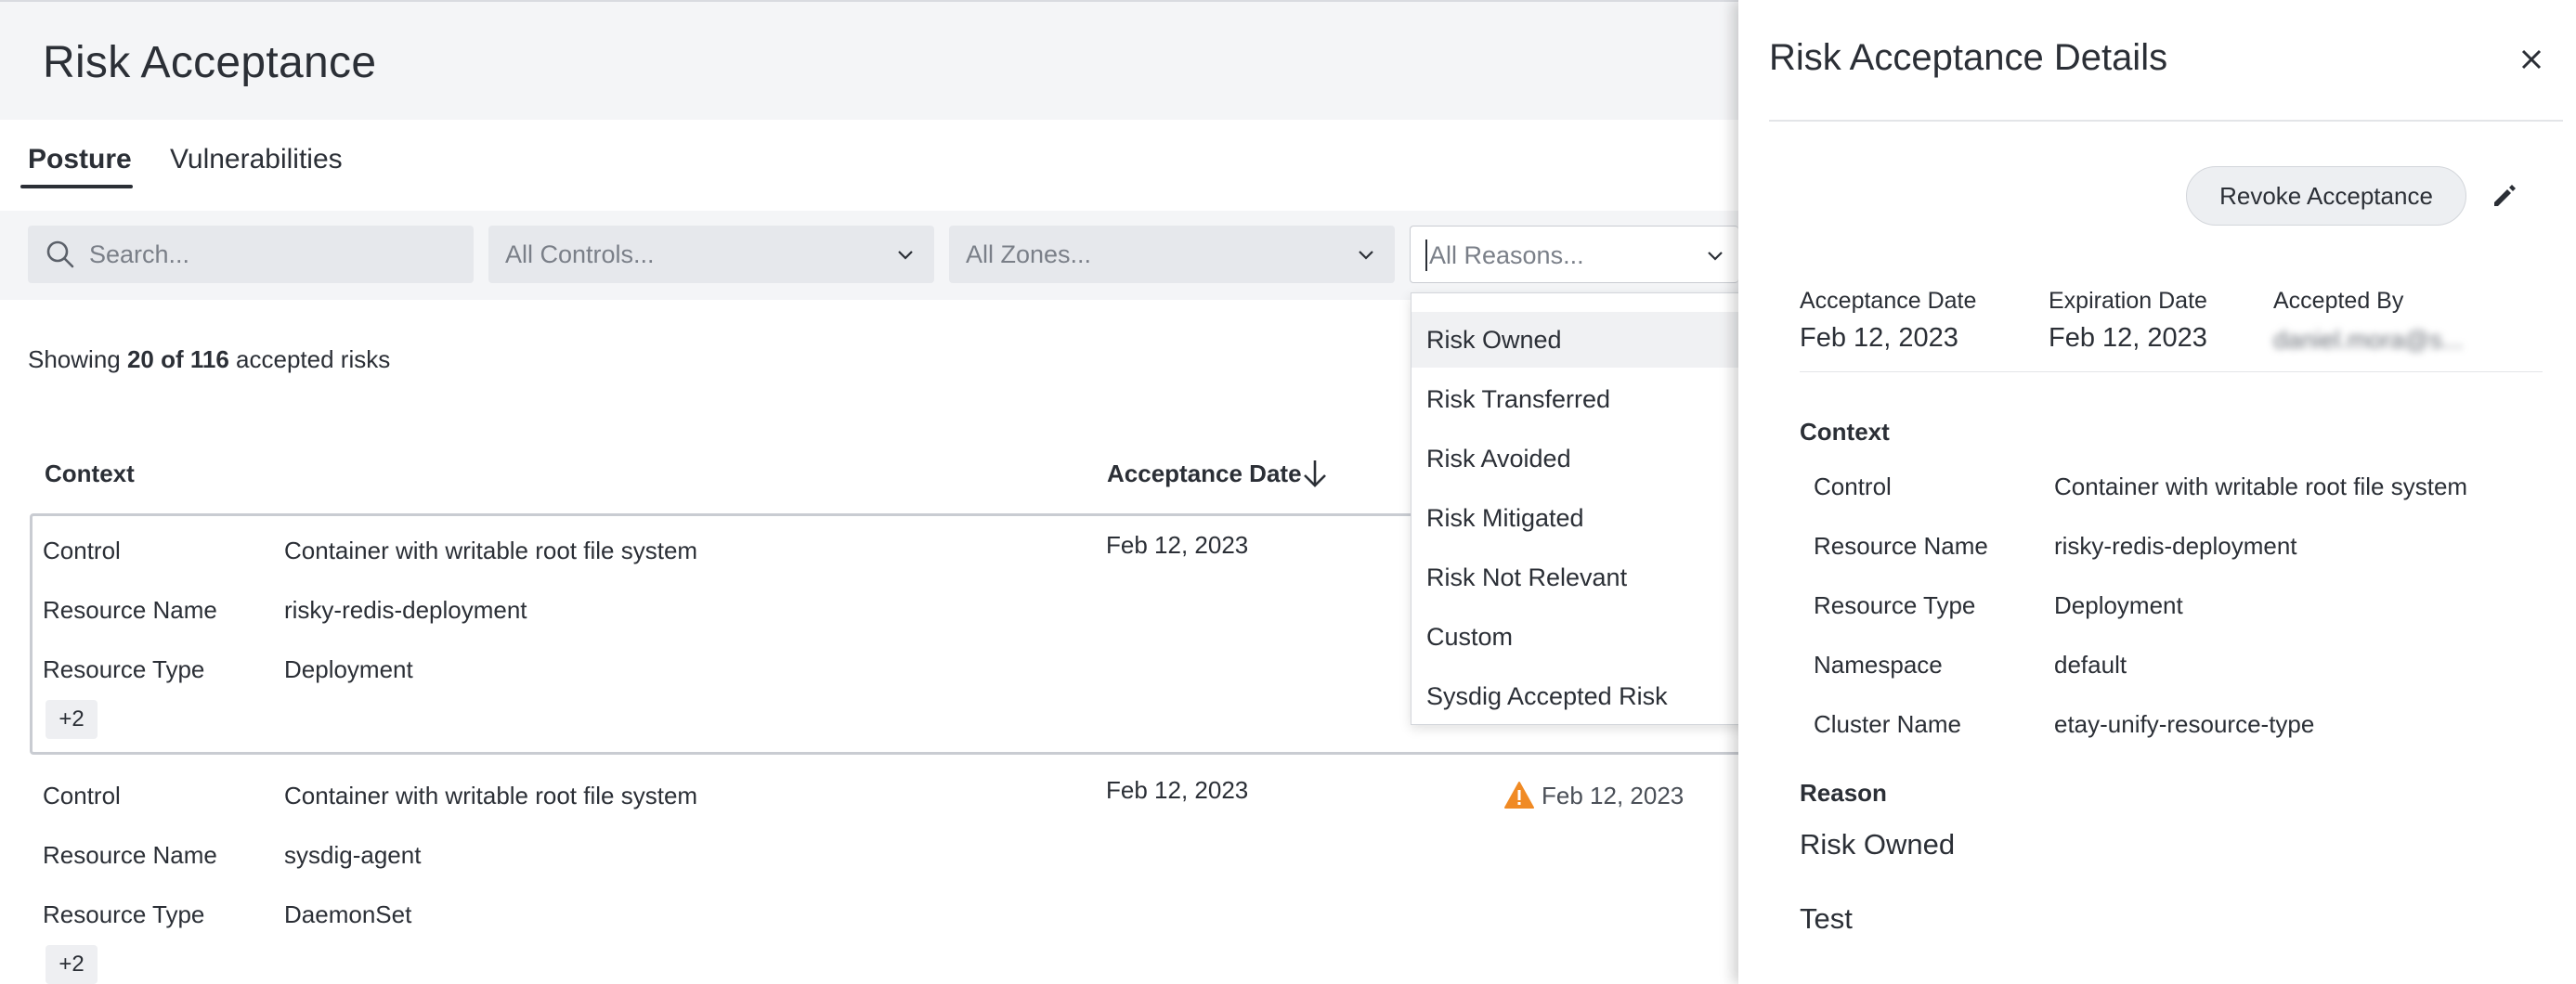 The width and height of the screenshot is (2576, 984). I want to click on column-header-acceptance-date: Acceptance Date, so click(1204, 474).